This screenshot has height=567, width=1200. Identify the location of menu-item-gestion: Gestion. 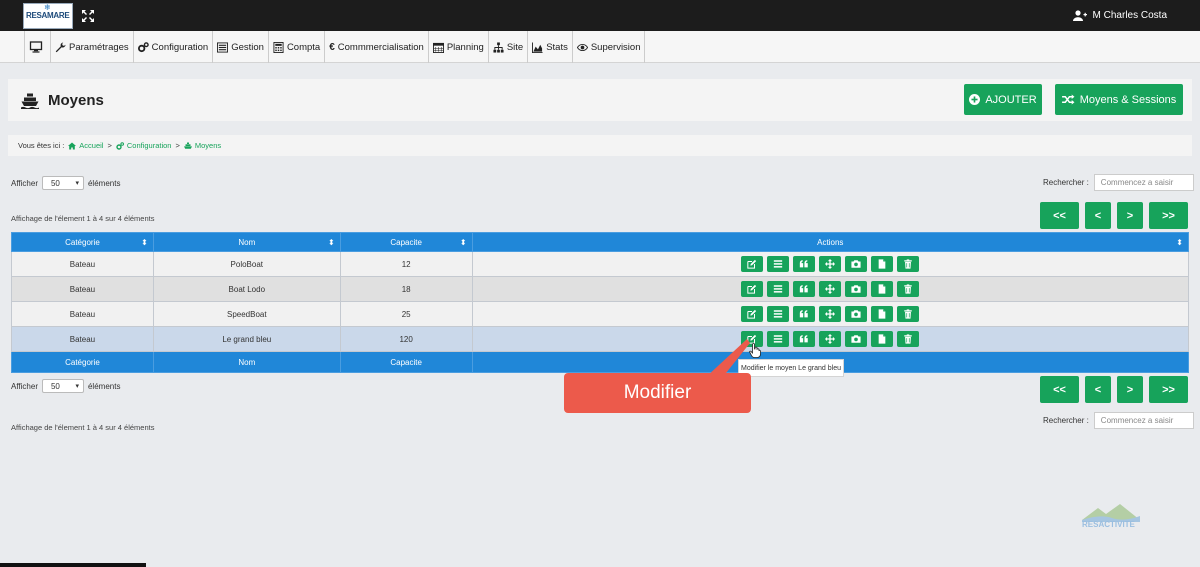
(241, 47).